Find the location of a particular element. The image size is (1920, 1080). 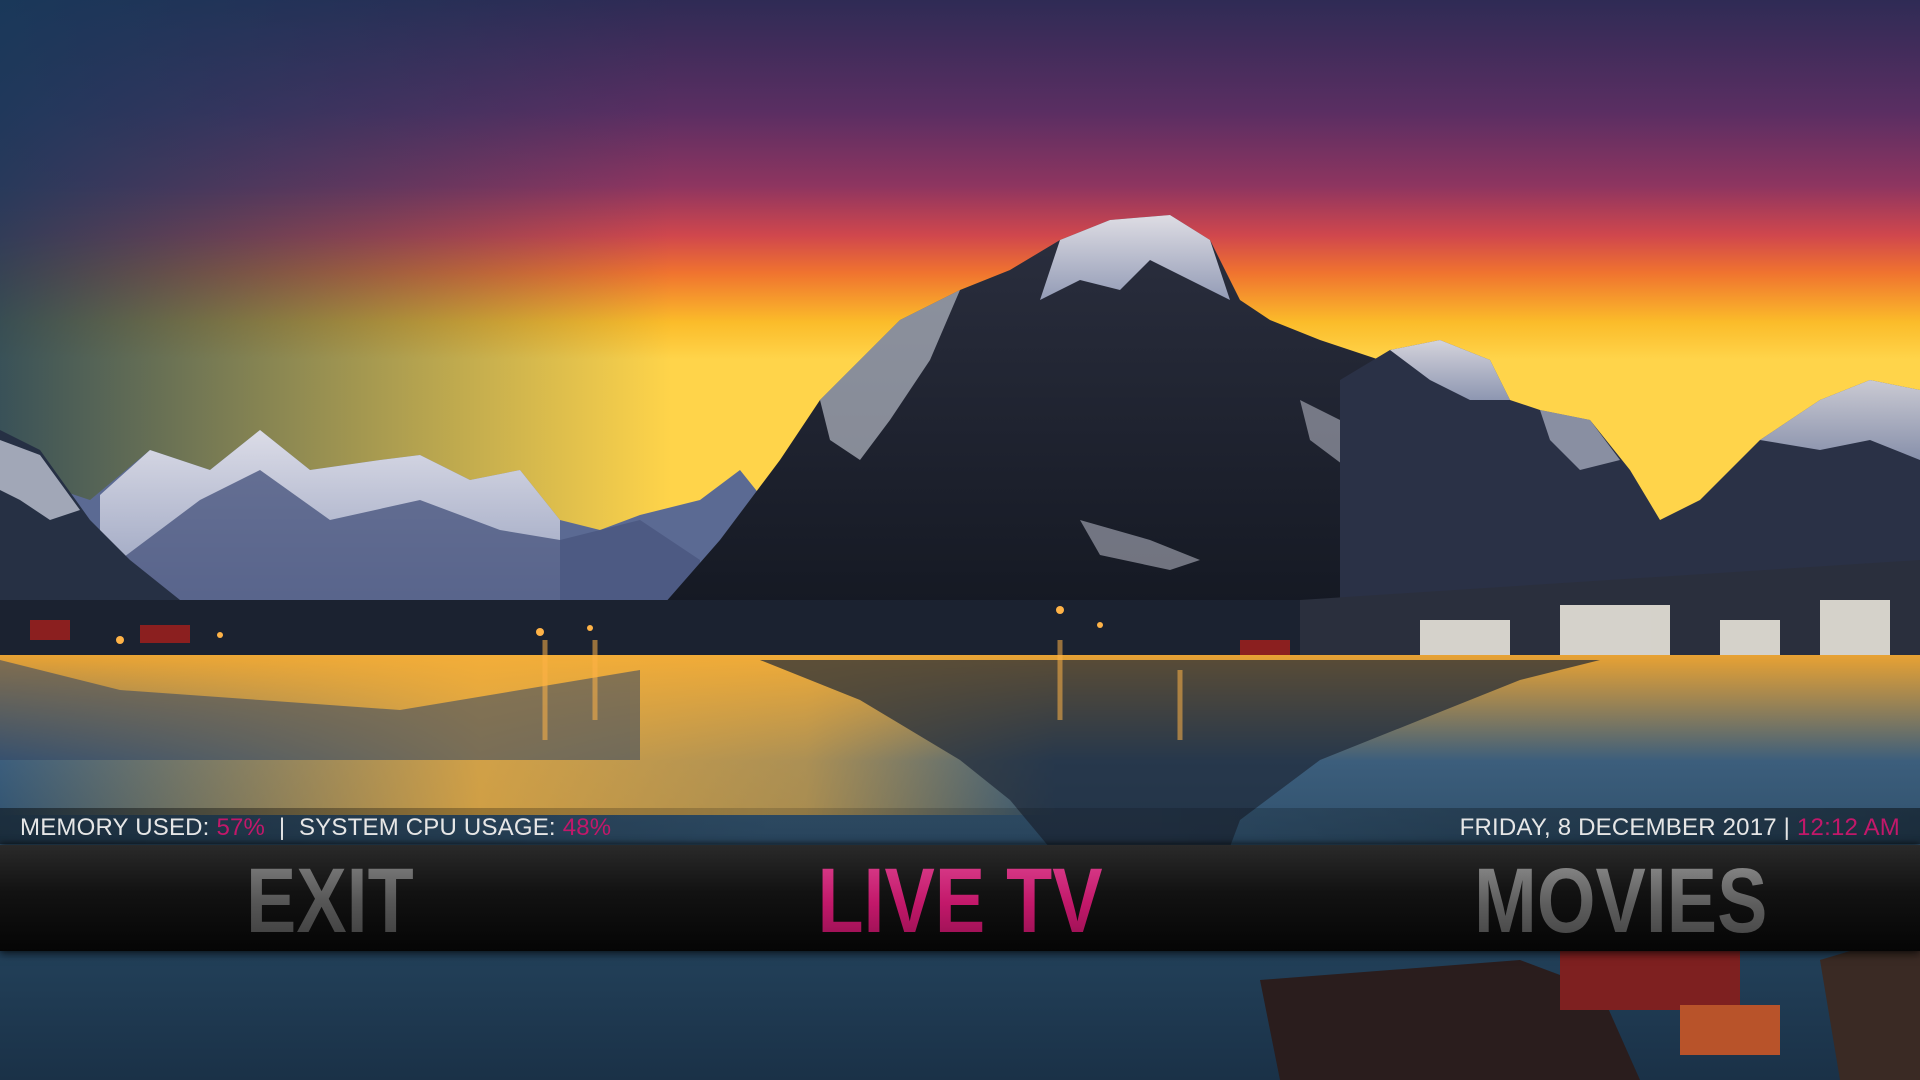

menu-item-exit: EXIT is located at coordinates (330, 898).